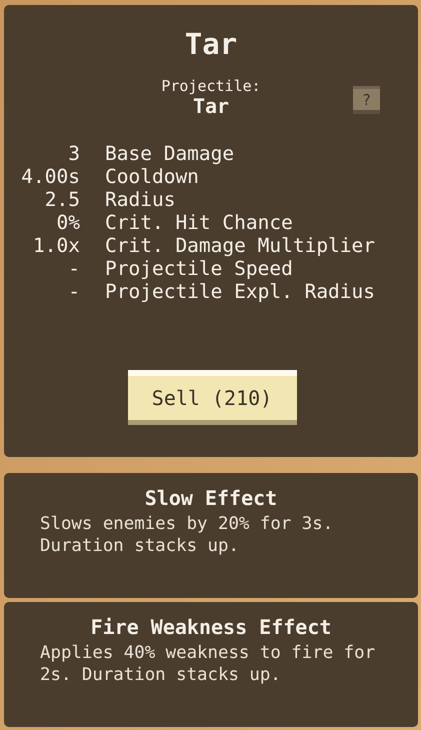 This screenshot has height=730, width=421. I want to click on stat-value: 1.0x, so click(56, 245).